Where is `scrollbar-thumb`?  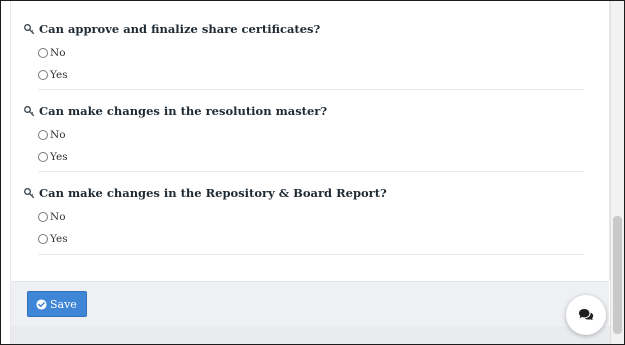 scrollbar-thumb is located at coordinates (617, 275).